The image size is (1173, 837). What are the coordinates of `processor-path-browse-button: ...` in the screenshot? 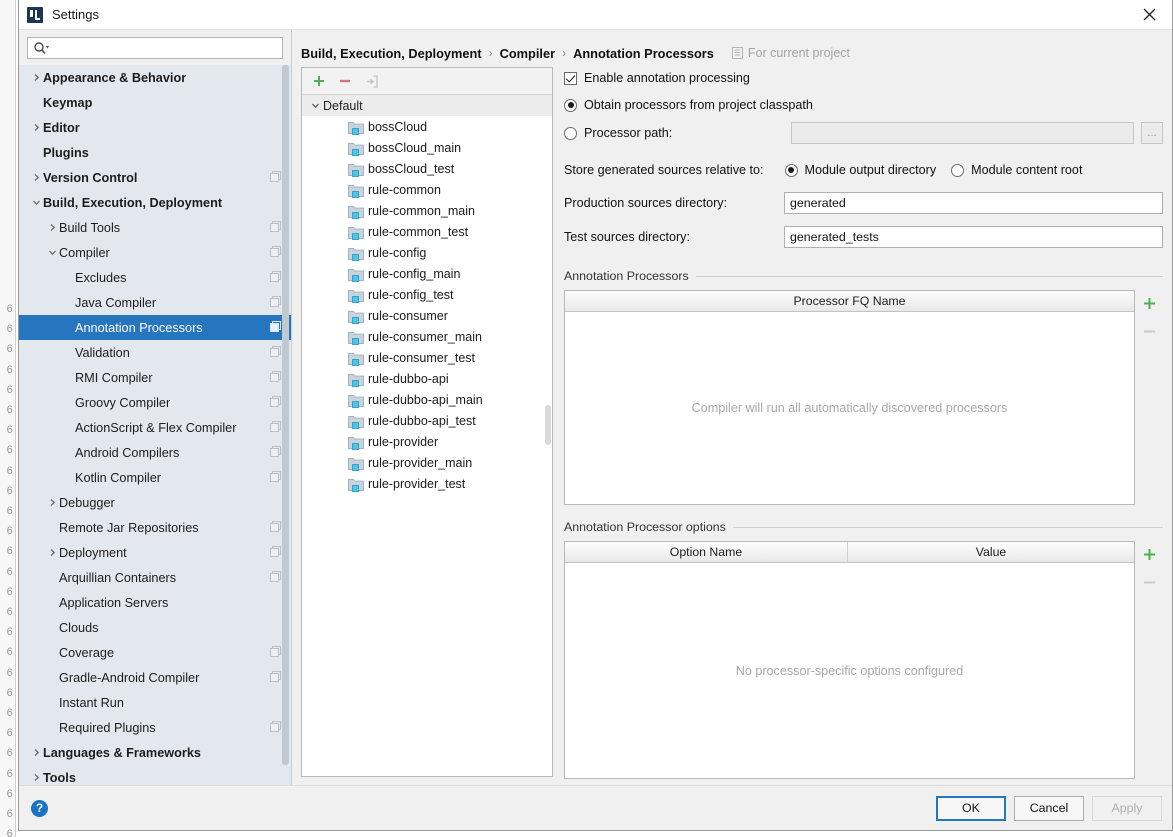 It's located at (1152, 133).